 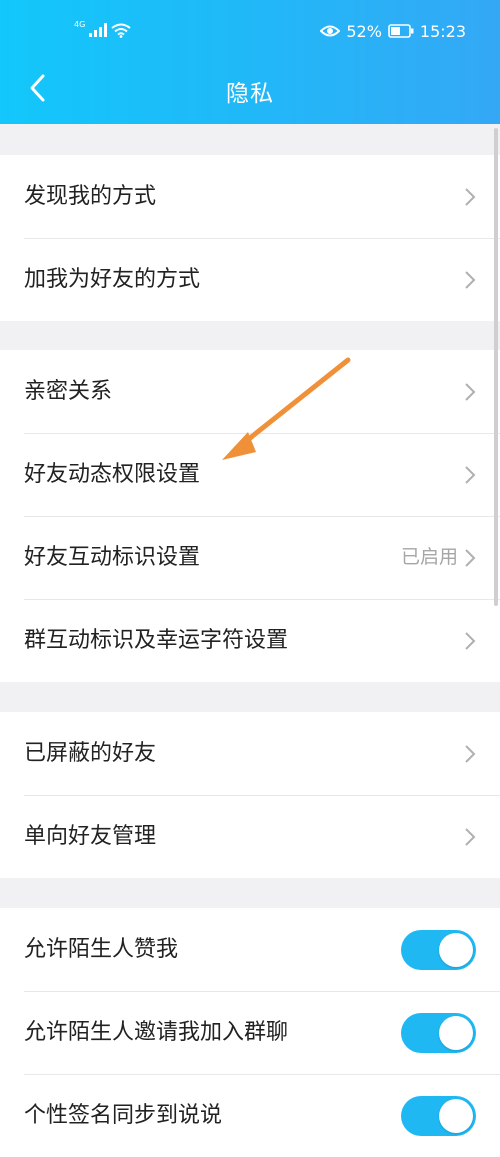 What do you see at coordinates (90, 753) in the screenshot?
I see `row-label: 已屏蔽的好友` at bounding box center [90, 753].